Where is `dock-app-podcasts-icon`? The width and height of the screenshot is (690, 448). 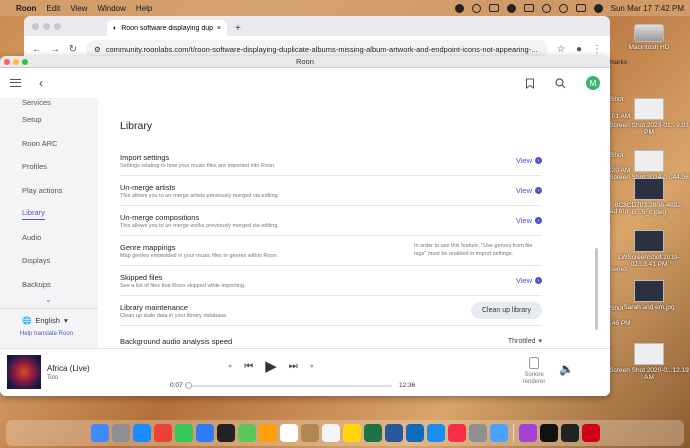 dock-app-podcasts-icon is located at coordinates (527, 433).